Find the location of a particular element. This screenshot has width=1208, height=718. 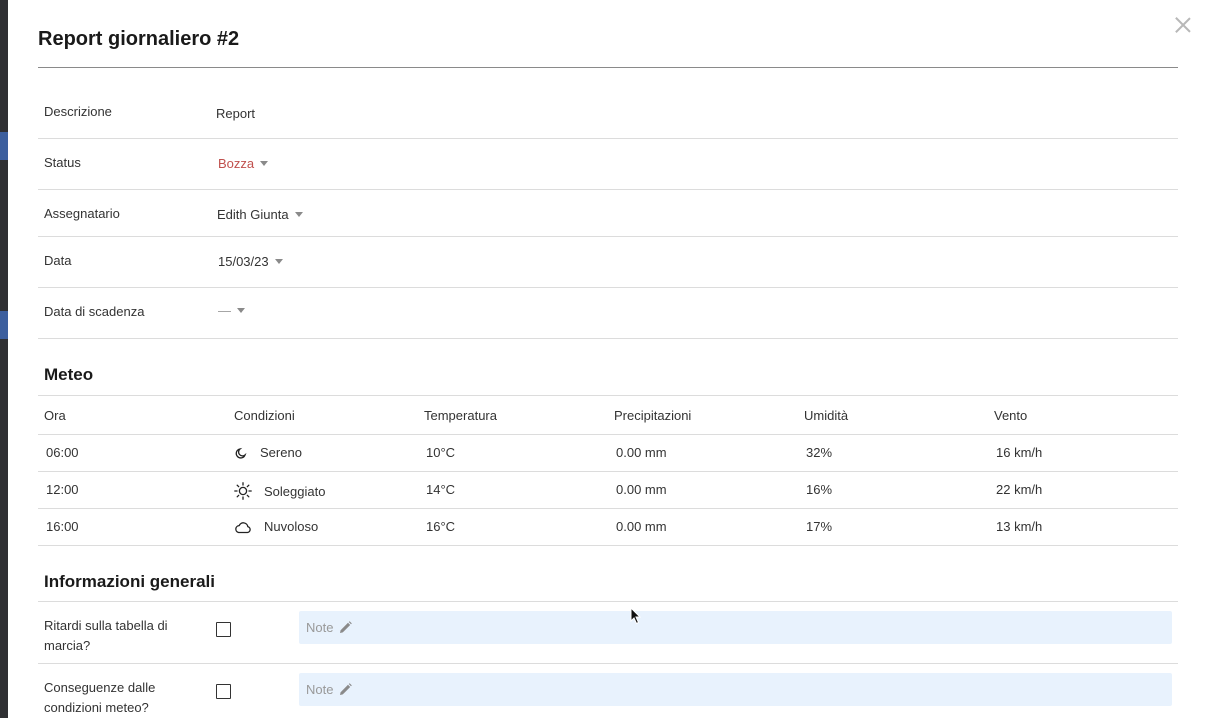

vento-cell: 13 km/h is located at coordinates (1019, 526).